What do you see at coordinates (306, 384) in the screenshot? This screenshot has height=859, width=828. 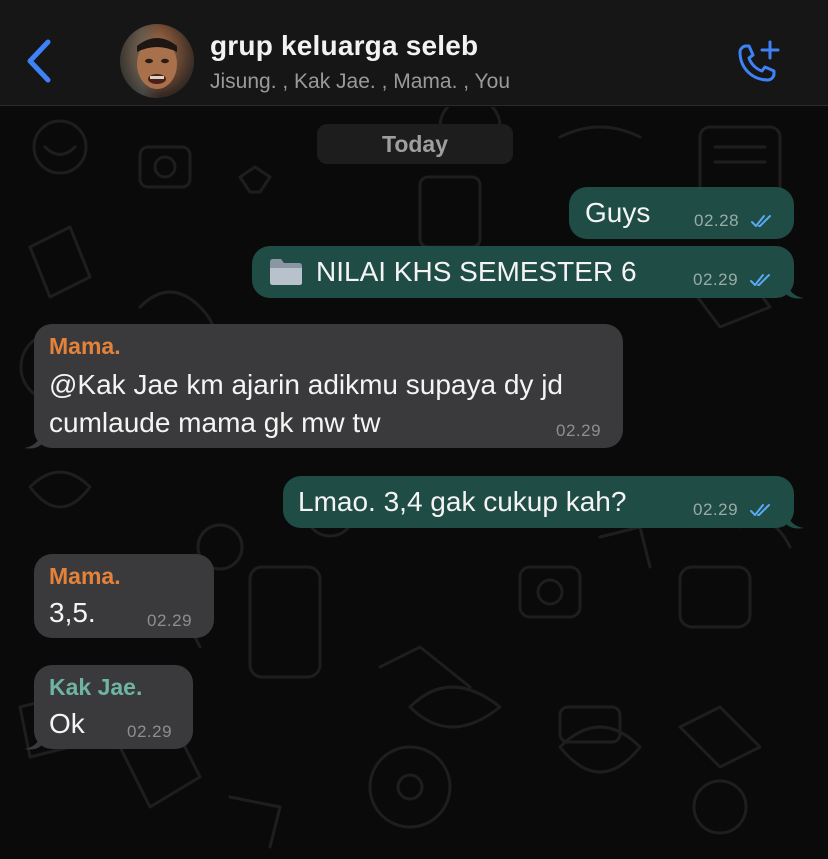 I see `message-text-line: @Kak Jae km ajarin adikmu supaya dy jd` at bounding box center [306, 384].